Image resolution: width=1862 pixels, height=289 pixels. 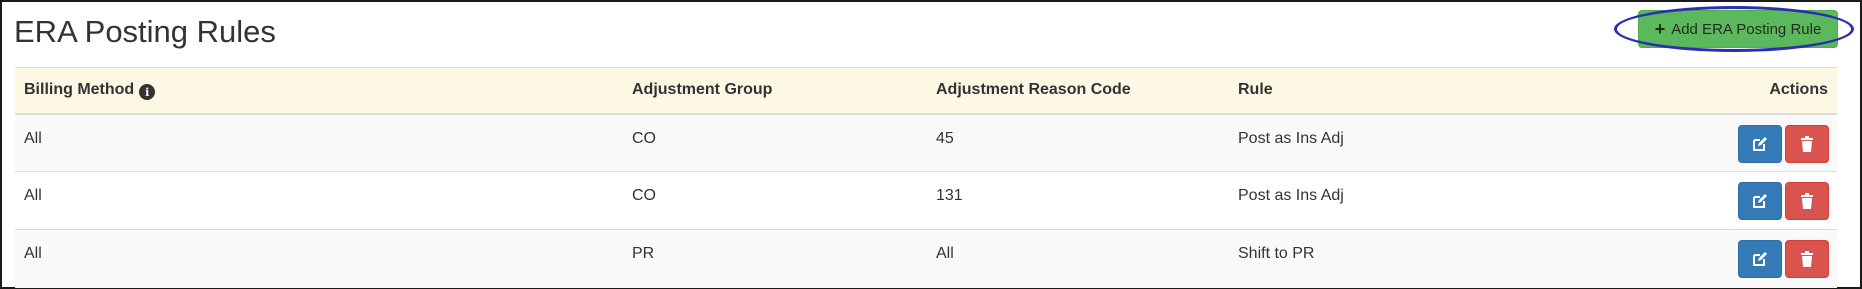 I want to click on cell-rule: Shift to PR, so click(x=1439, y=258).